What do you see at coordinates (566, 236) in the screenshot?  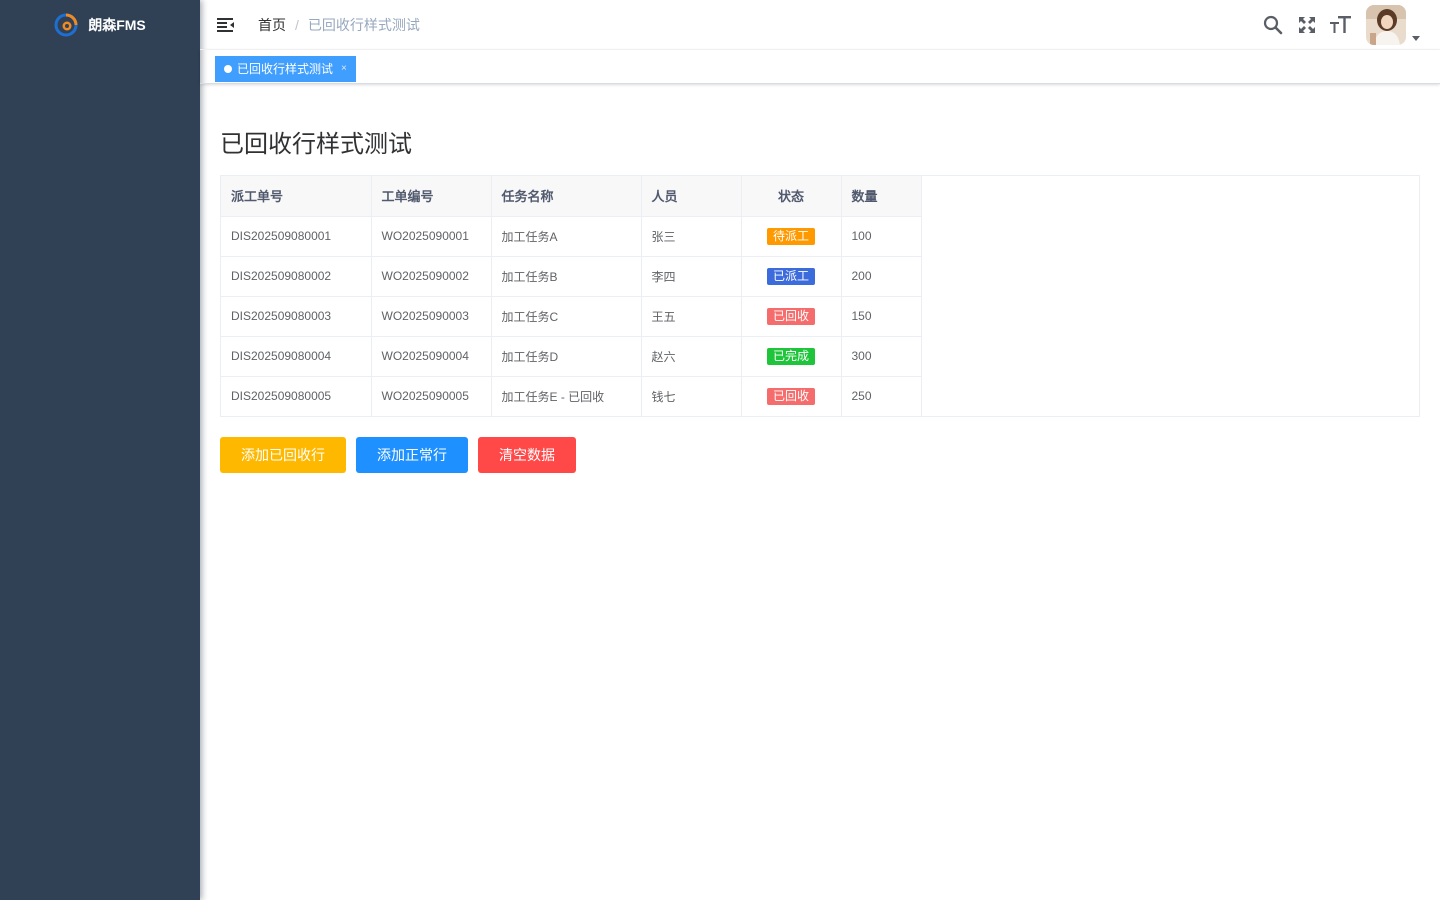 I see `cell-task-name: 加工任务A` at bounding box center [566, 236].